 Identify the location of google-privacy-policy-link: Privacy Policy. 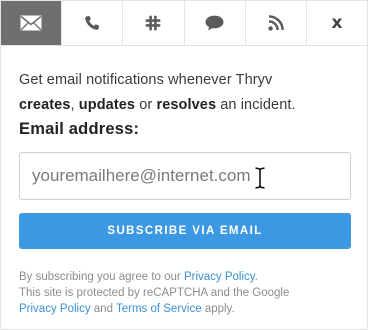
(55, 309).